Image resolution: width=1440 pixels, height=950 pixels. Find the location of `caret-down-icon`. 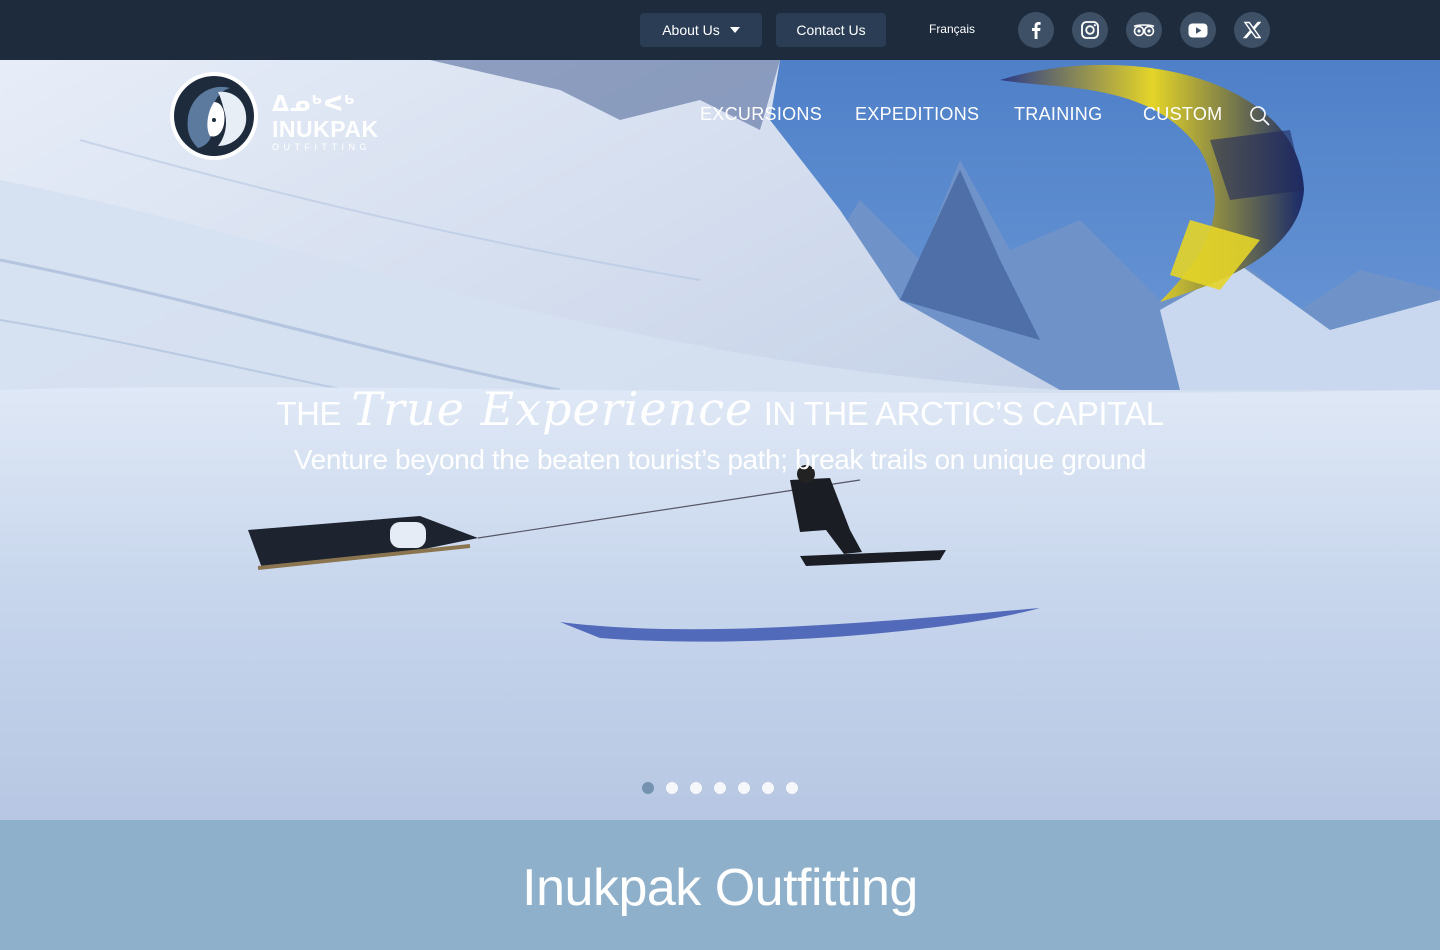

caret-down-icon is located at coordinates (734, 30).